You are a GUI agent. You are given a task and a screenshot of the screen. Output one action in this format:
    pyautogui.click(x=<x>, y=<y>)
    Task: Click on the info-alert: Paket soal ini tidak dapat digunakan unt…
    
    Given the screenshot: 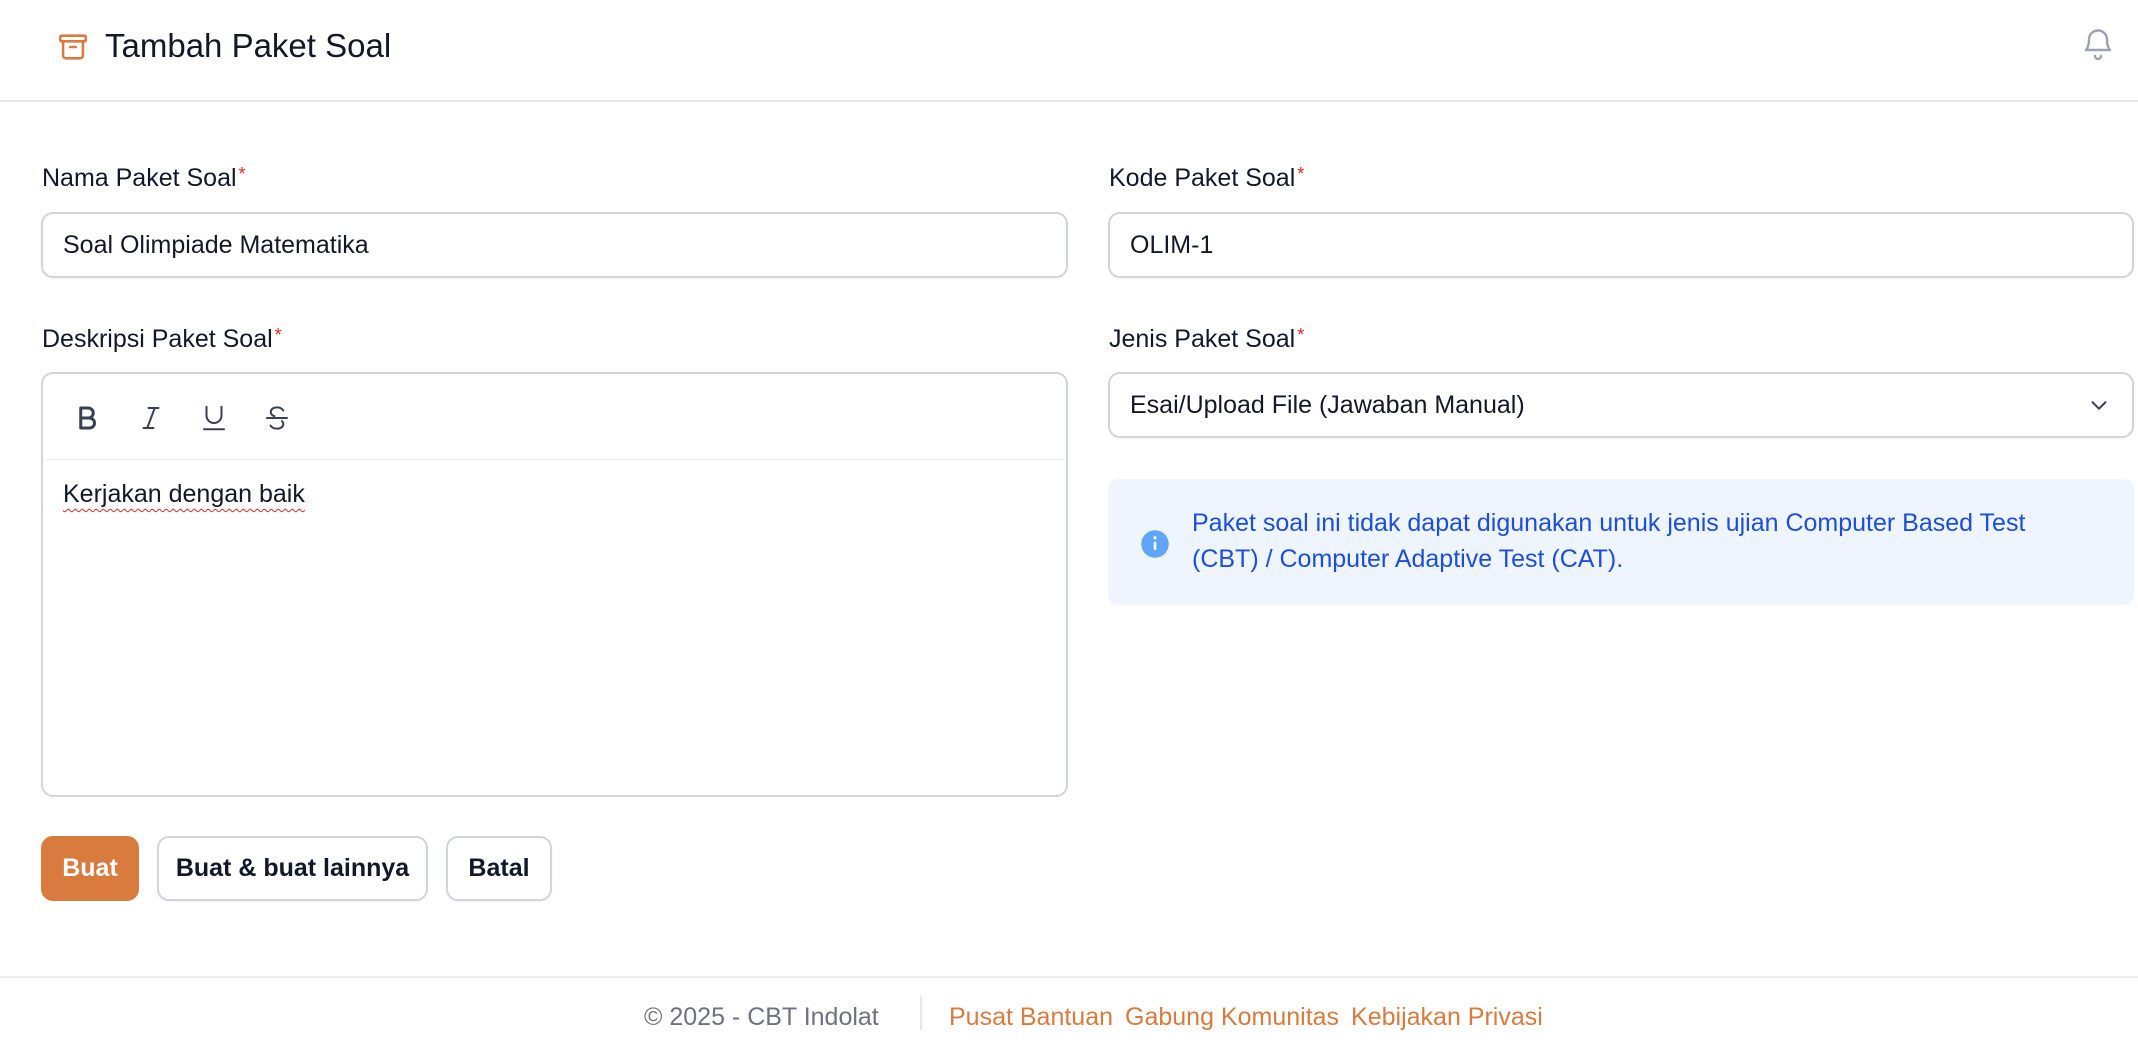 What is the action you would take?
    pyautogui.click(x=1621, y=542)
    